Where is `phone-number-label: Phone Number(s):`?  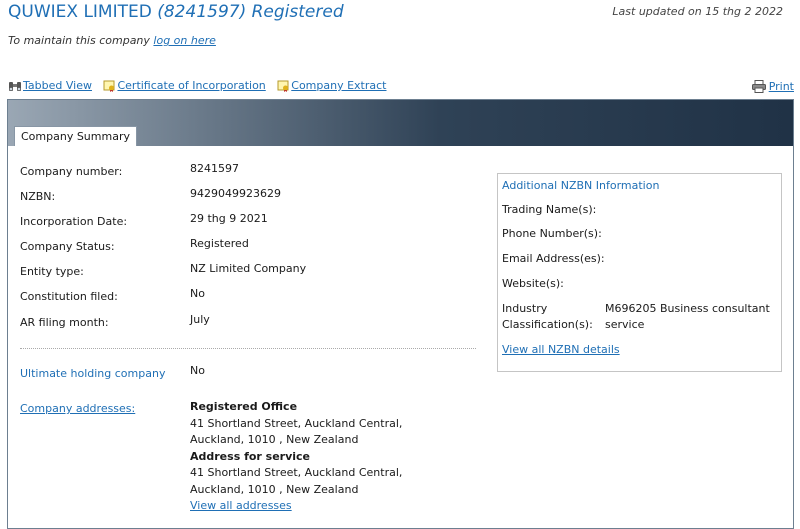 phone-number-label: Phone Number(s): is located at coordinates (552, 233).